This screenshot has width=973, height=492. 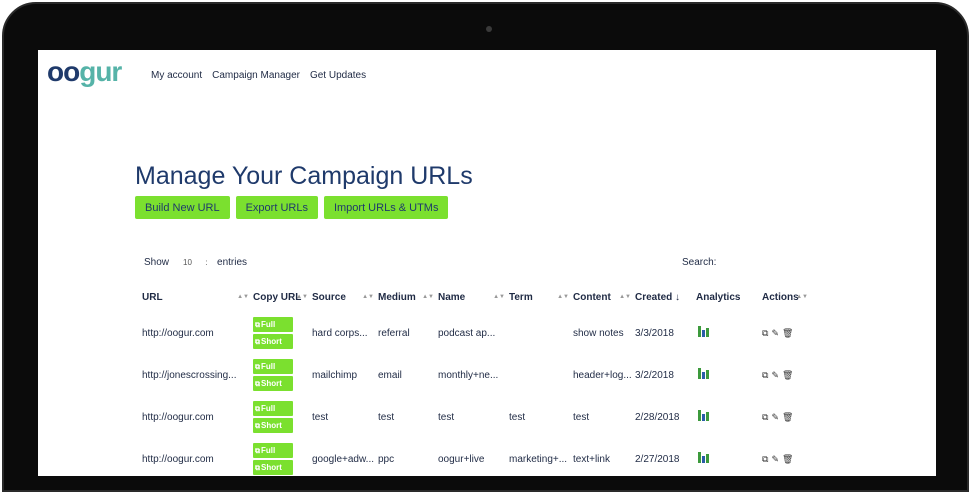 What do you see at coordinates (276, 207) in the screenshot?
I see `export-urls-button: Export URLs` at bounding box center [276, 207].